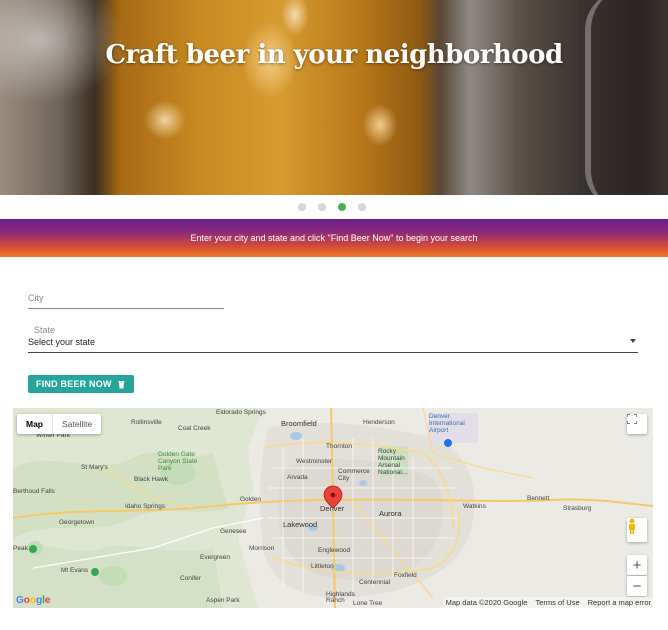  What do you see at coordinates (375, 582) in the screenshot?
I see `map-label: Centennial` at bounding box center [375, 582].